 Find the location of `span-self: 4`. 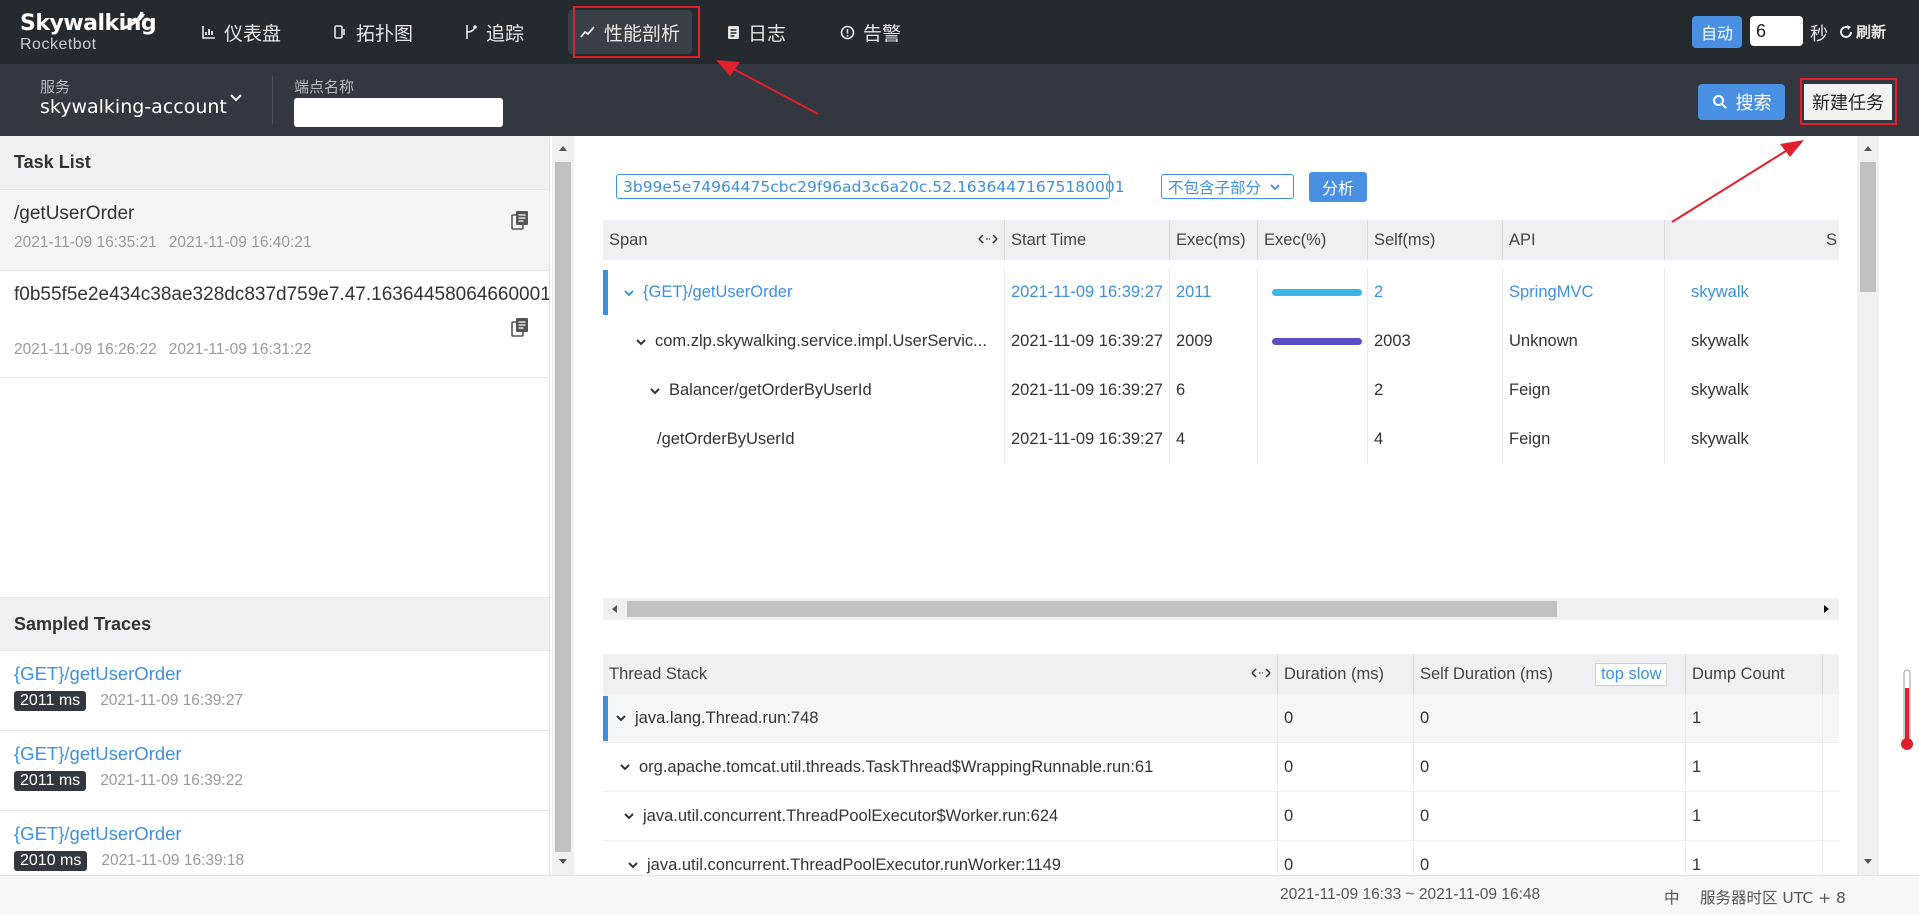

span-self: 4 is located at coordinates (1435, 439).